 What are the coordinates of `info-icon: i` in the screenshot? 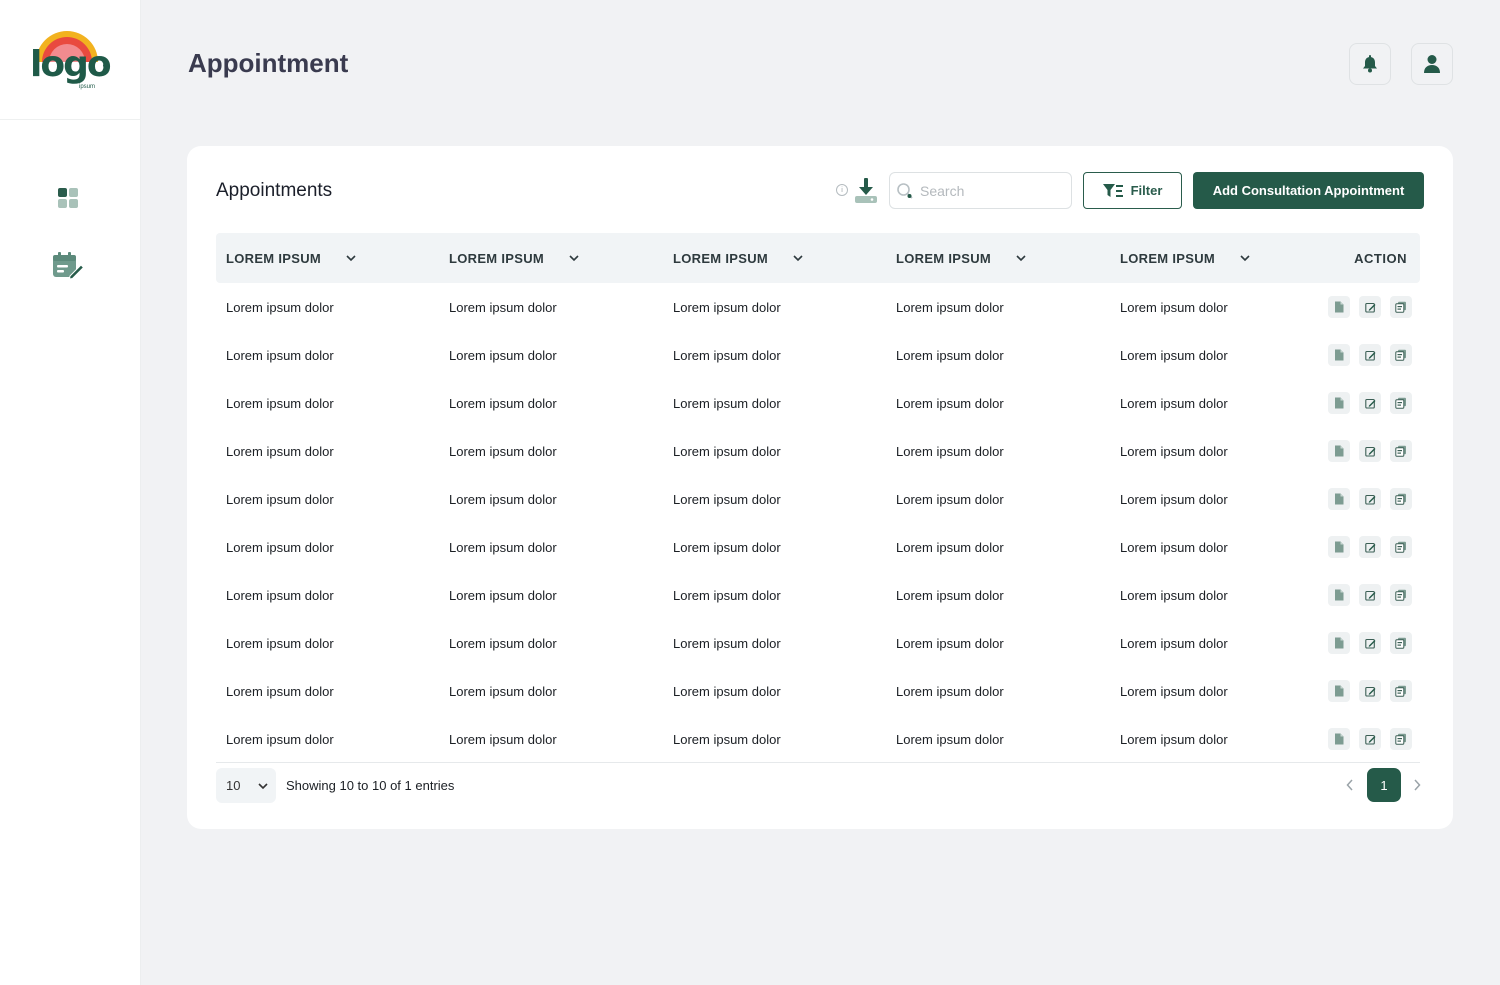 It's located at (842, 190).